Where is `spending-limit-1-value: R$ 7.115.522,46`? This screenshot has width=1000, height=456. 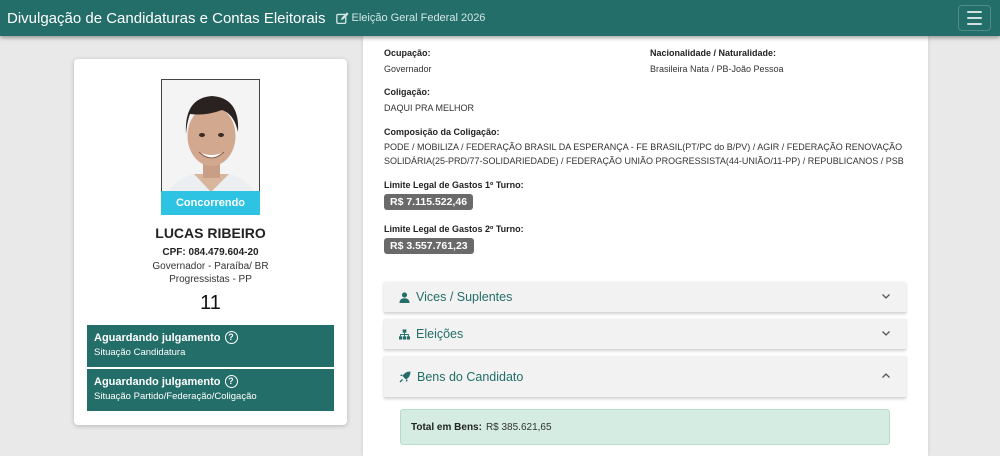 spending-limit-1-value: R$ 7.115.522,46 is located at coordinates (429, 202).